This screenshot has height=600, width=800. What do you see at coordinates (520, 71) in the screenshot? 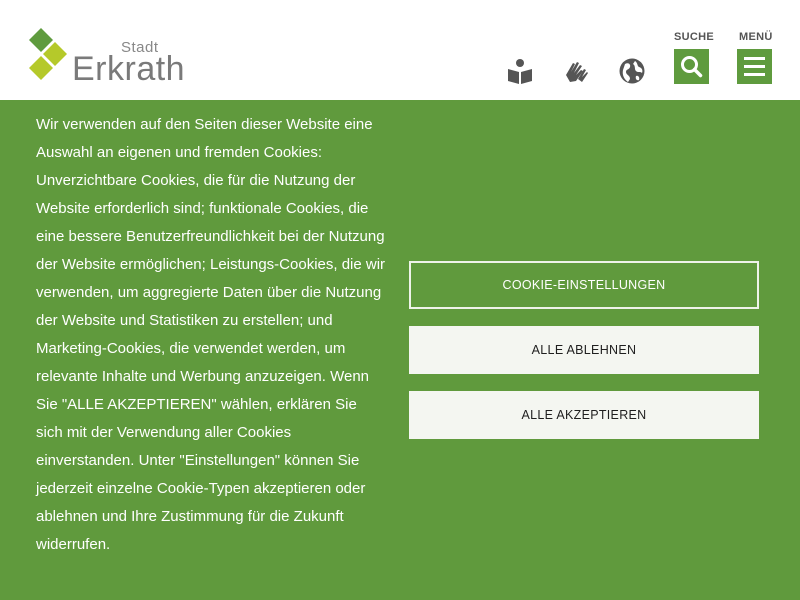
I see `reading-icon` at bounding box center [520, 71].